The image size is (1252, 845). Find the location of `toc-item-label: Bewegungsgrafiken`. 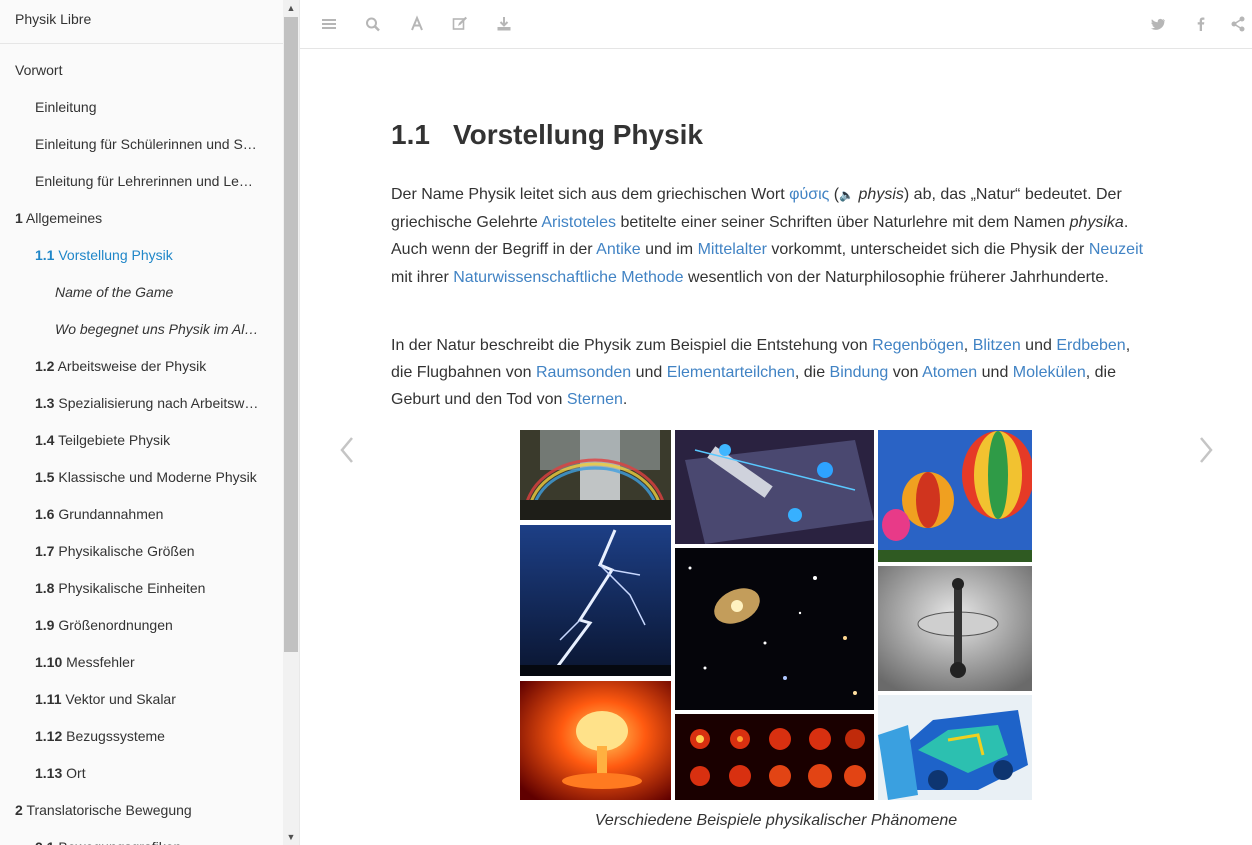

toc-item-label: Bewegungsgrafiken is located at coordinates (119, 842).